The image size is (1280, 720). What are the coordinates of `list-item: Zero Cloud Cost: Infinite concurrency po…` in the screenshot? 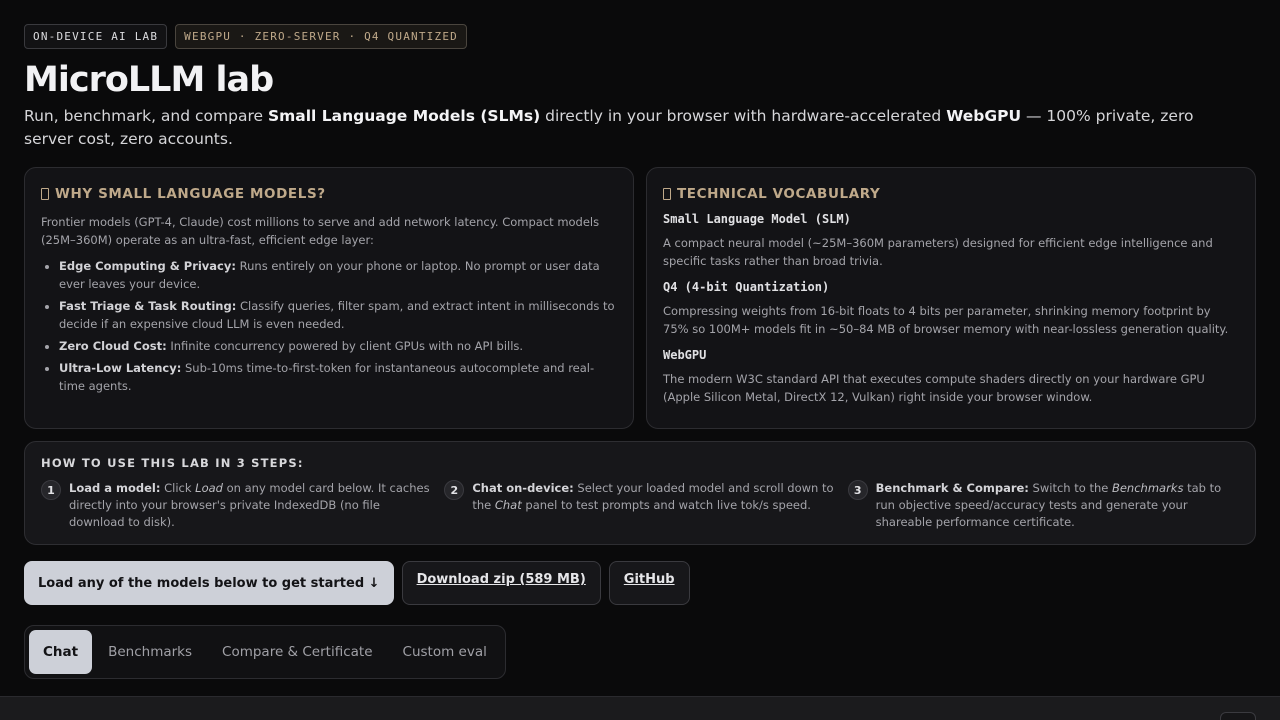 It's located at (338, 346).